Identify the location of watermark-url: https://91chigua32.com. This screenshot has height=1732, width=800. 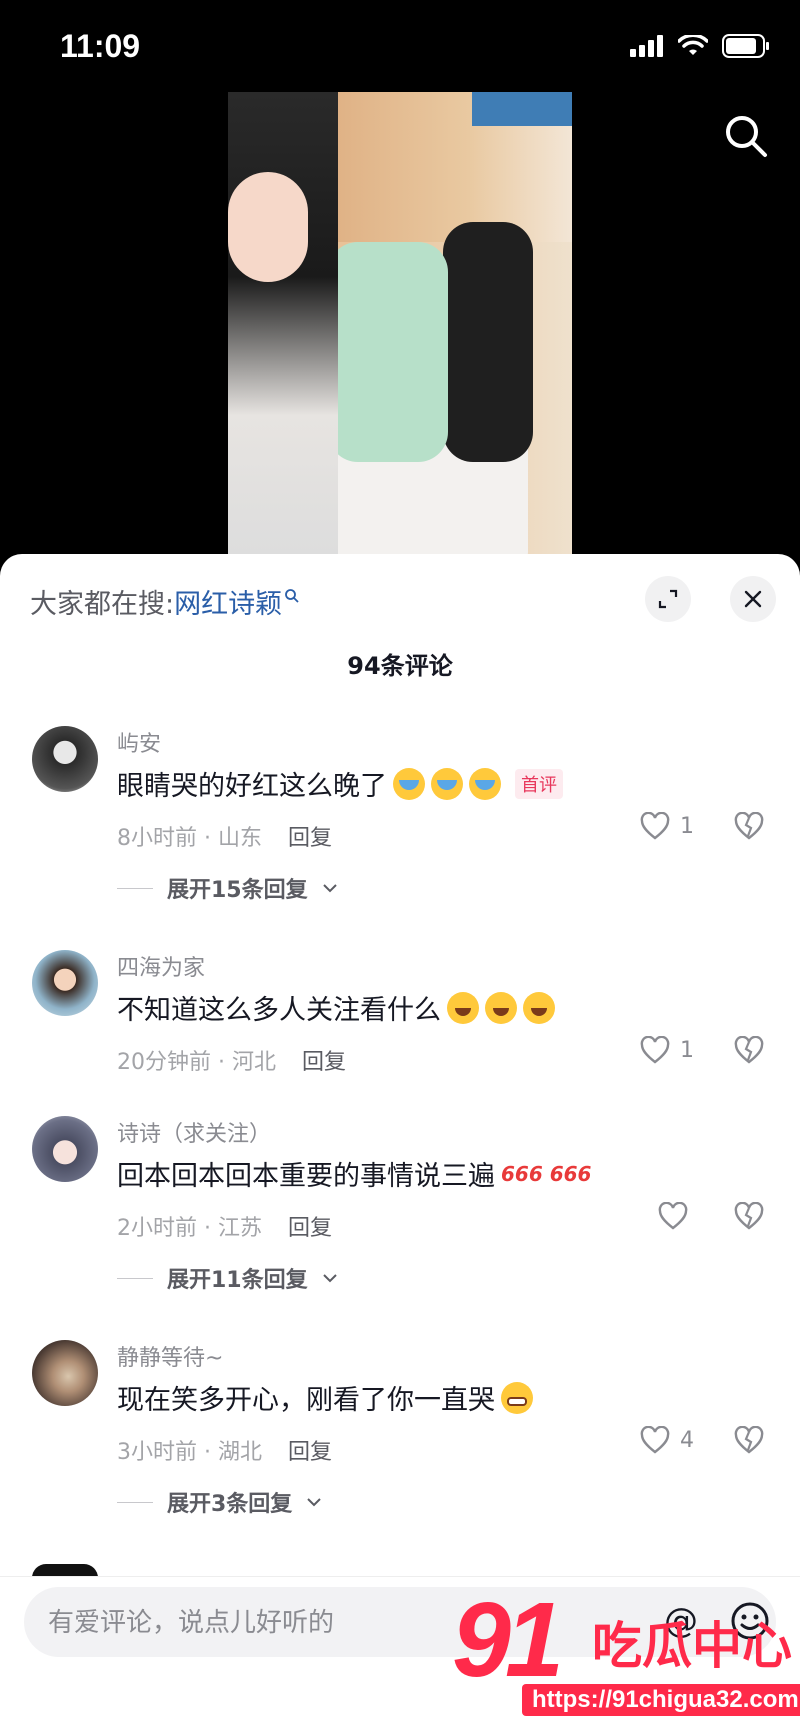
(661, 1700).